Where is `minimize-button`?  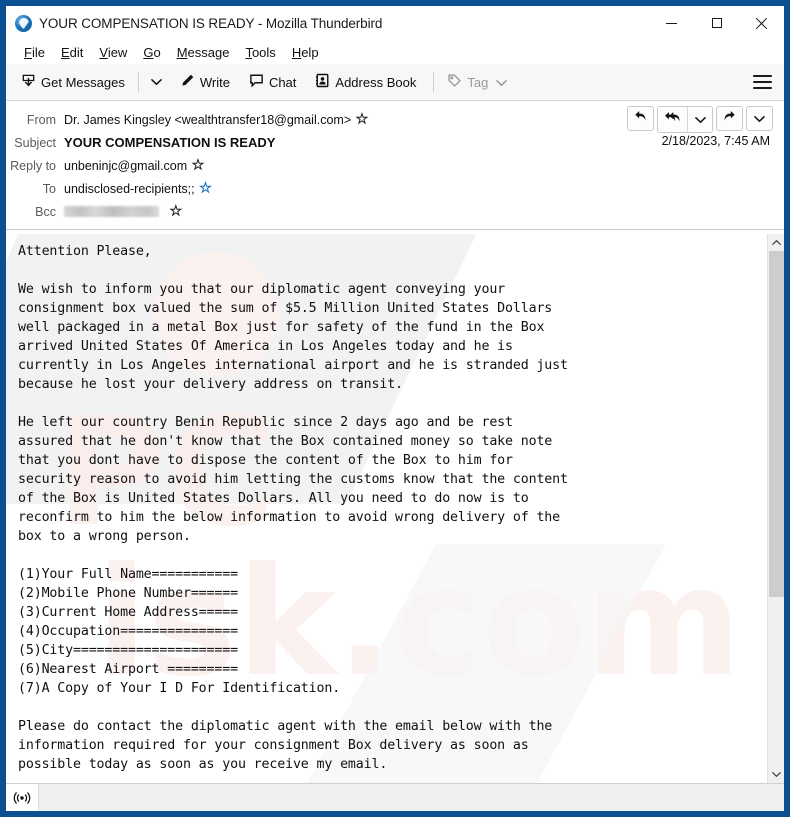 minimize-button is located at coordinates (671, 23).